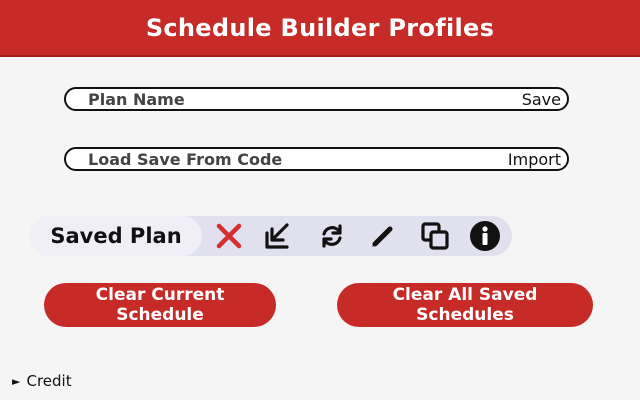 This screenshot has height=400, width=640. Describe the element at coordinates (485, 236) in the screenshot. I see `info-icon` at that location.